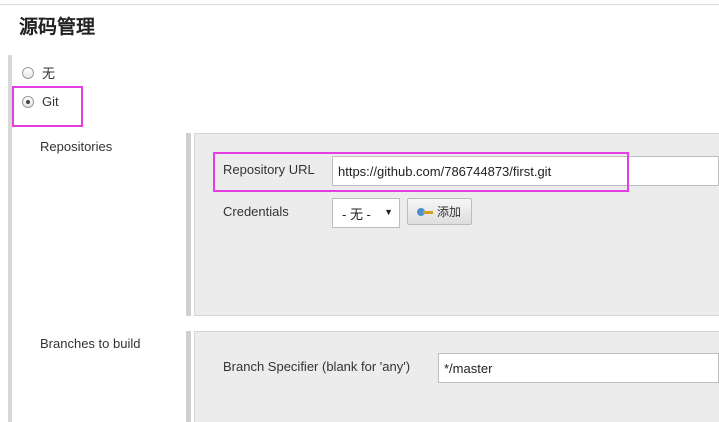 The width and height of the screenshot is (719, 422). I want to click on git-highlight-box, so click(47, 106).